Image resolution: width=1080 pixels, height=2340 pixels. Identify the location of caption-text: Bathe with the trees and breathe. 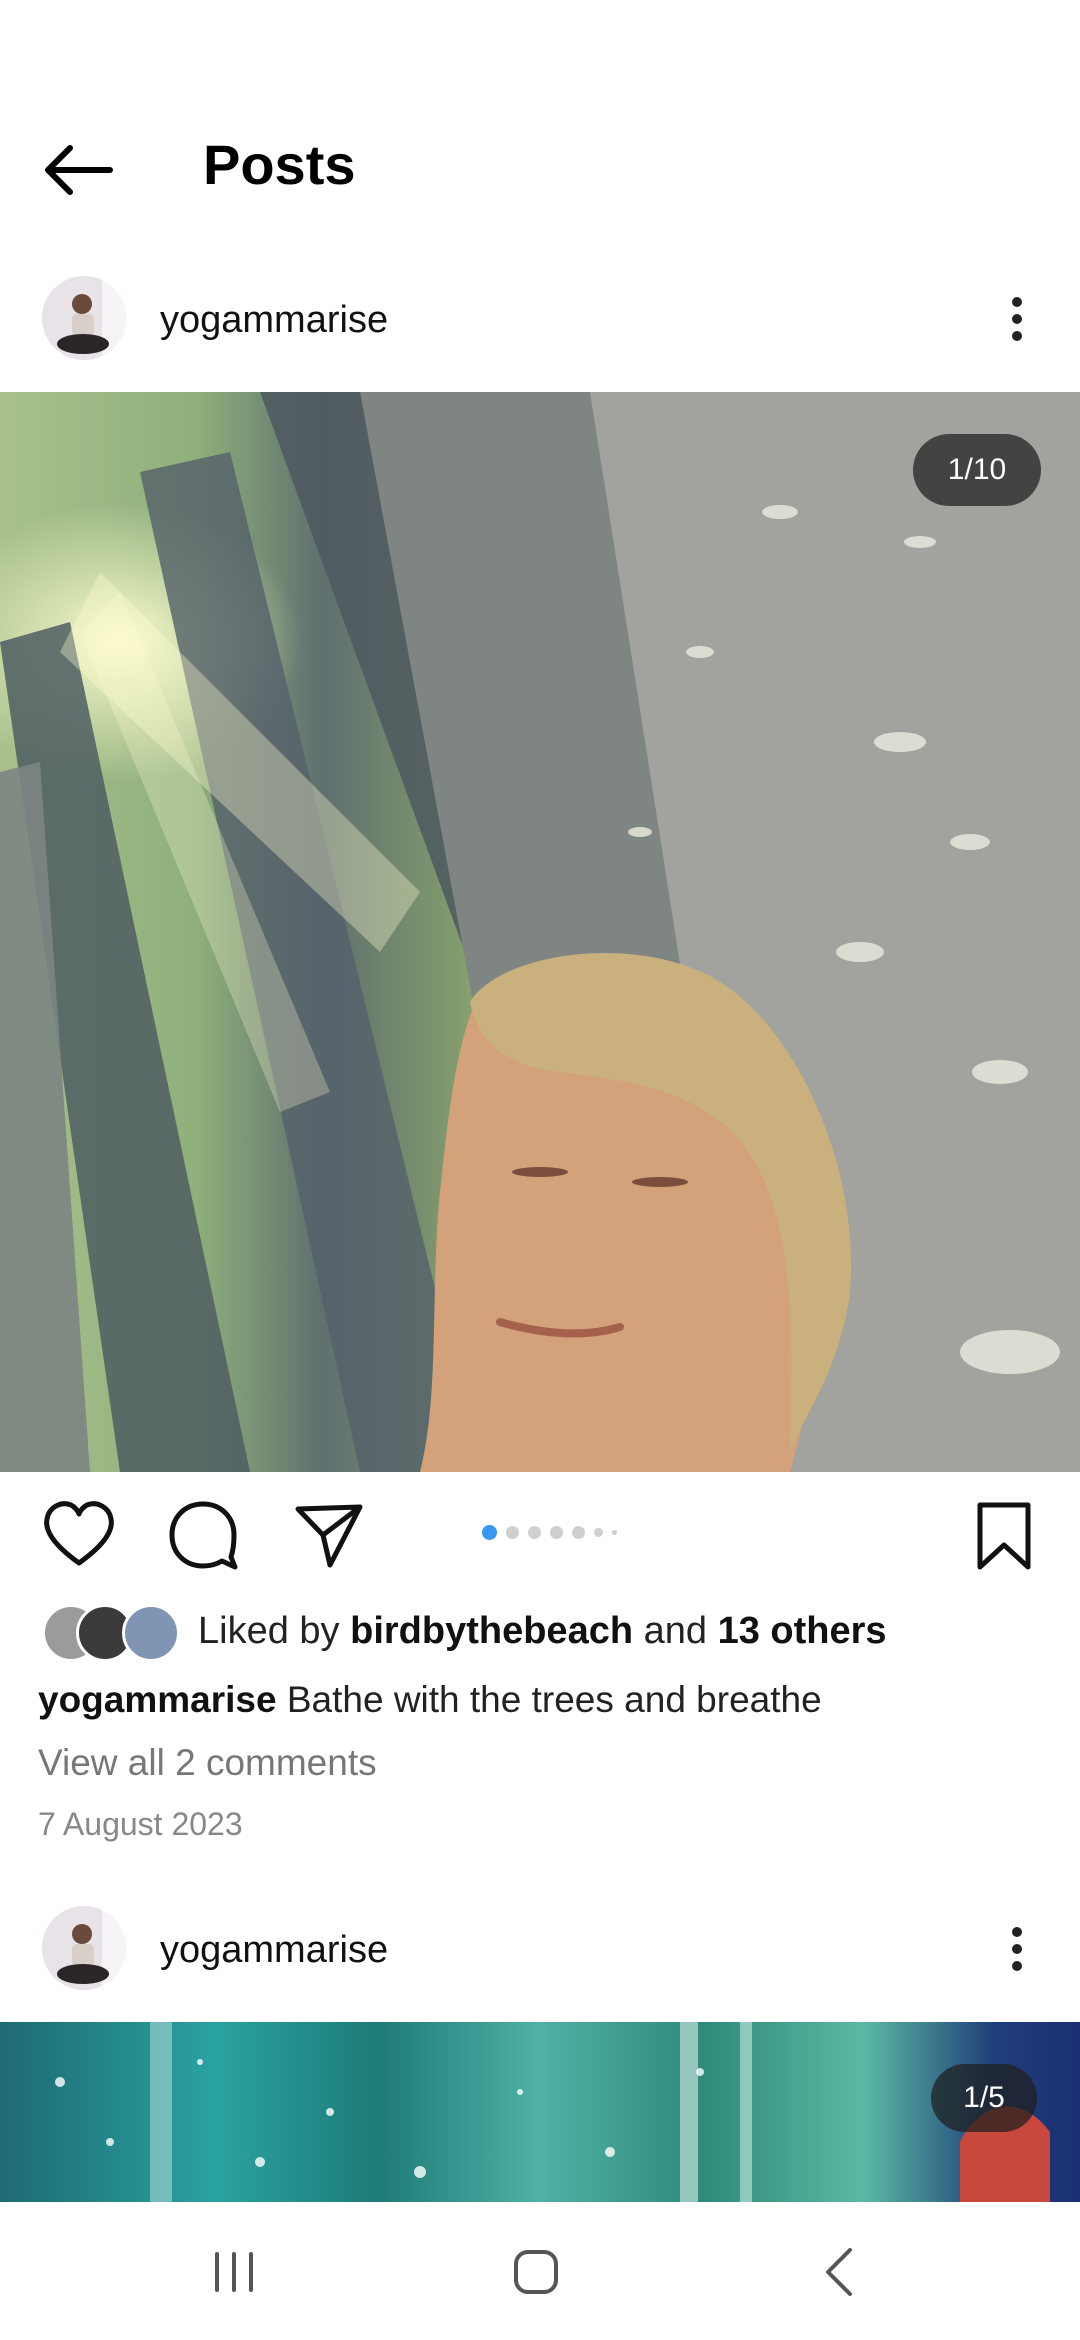
(549, 1699).